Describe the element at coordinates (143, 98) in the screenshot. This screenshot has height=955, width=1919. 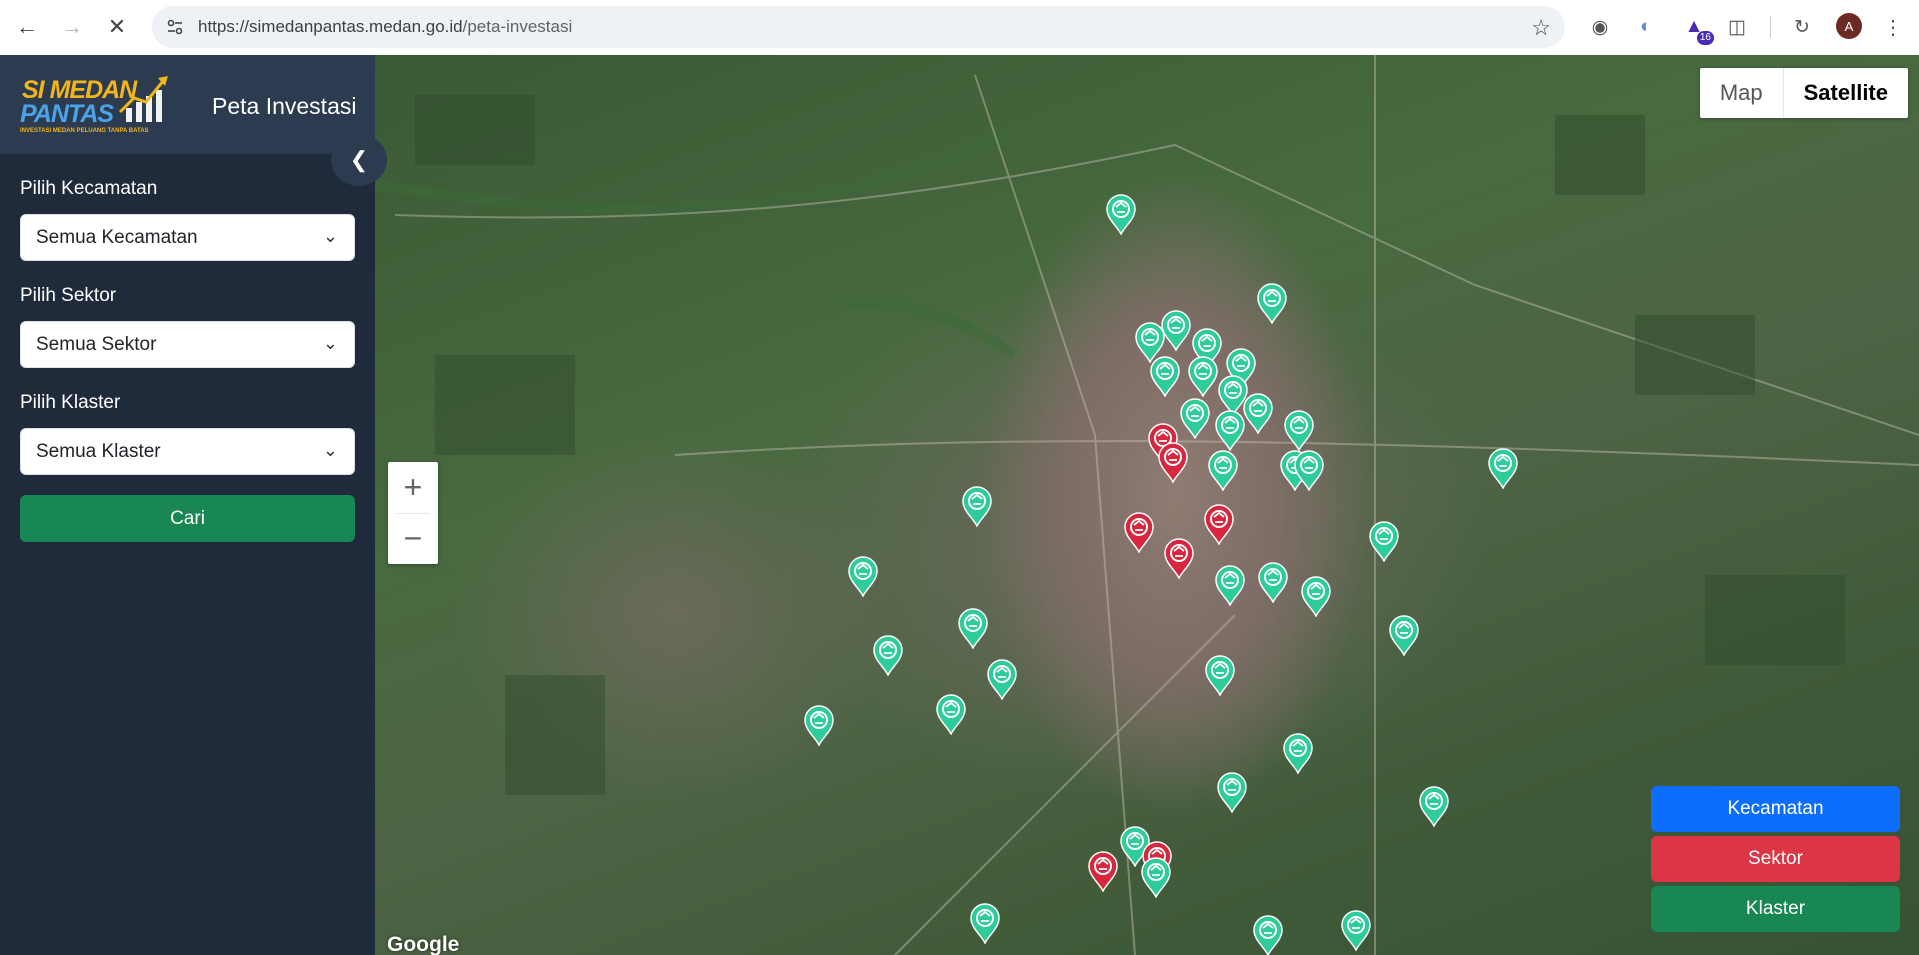
I see `growth-chart-icon` at that location.